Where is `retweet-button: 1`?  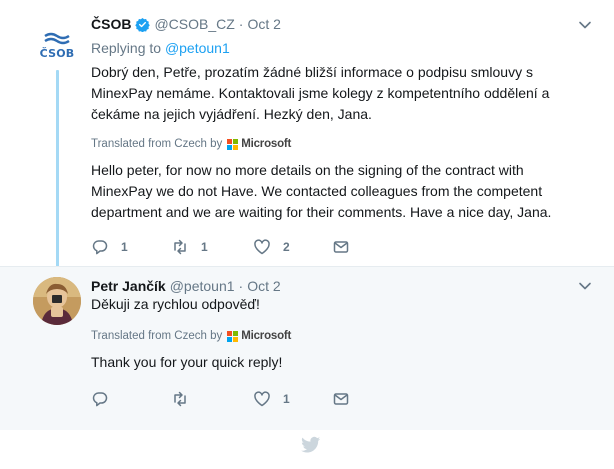
retweet-button: 1 is located at coordinates (189, 247).